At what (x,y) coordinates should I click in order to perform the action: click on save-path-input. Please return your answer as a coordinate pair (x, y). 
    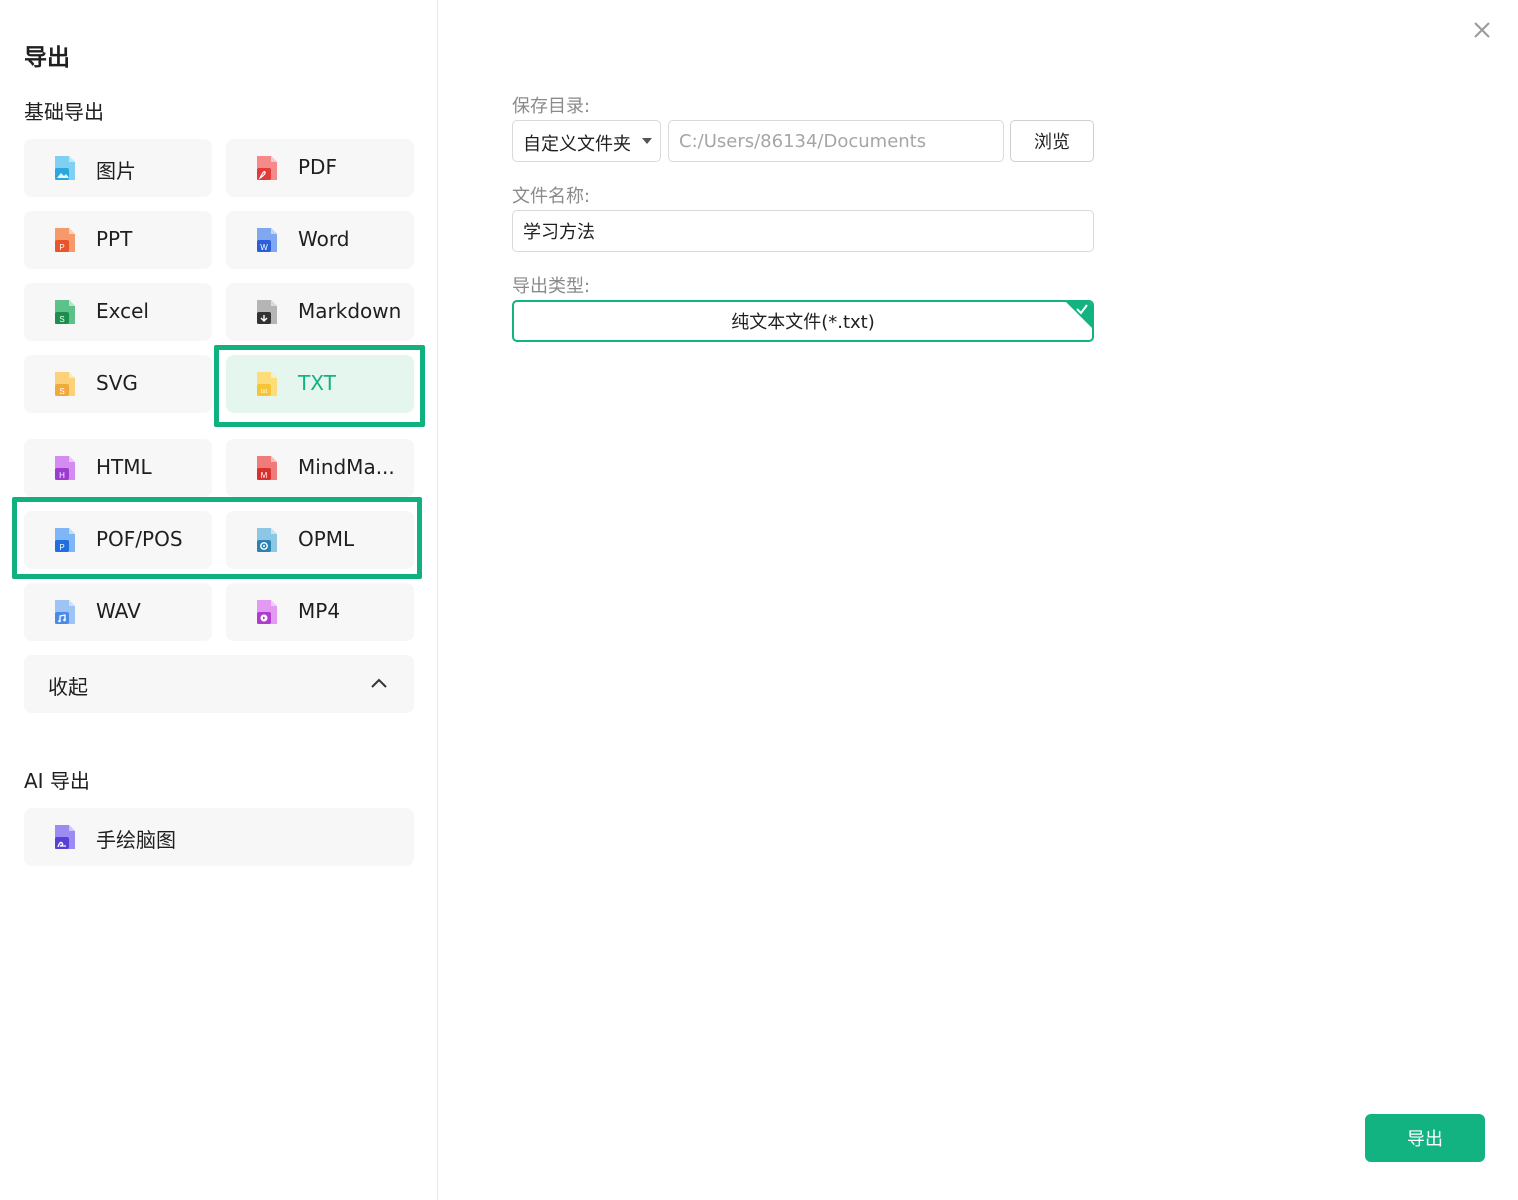
    Looking at the image, I should click on (836, 141).